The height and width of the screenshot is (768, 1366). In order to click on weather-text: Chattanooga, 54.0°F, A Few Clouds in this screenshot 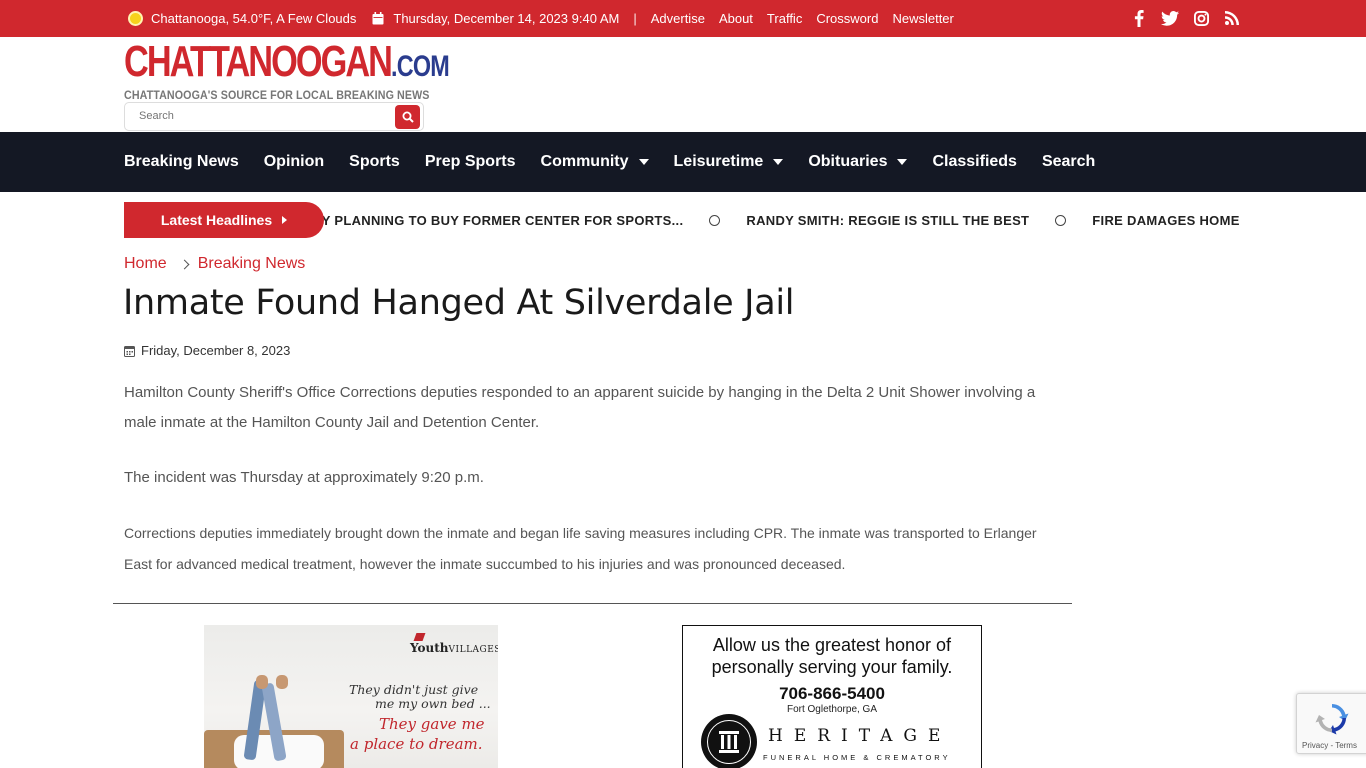, I will do `click(254, 18)`.